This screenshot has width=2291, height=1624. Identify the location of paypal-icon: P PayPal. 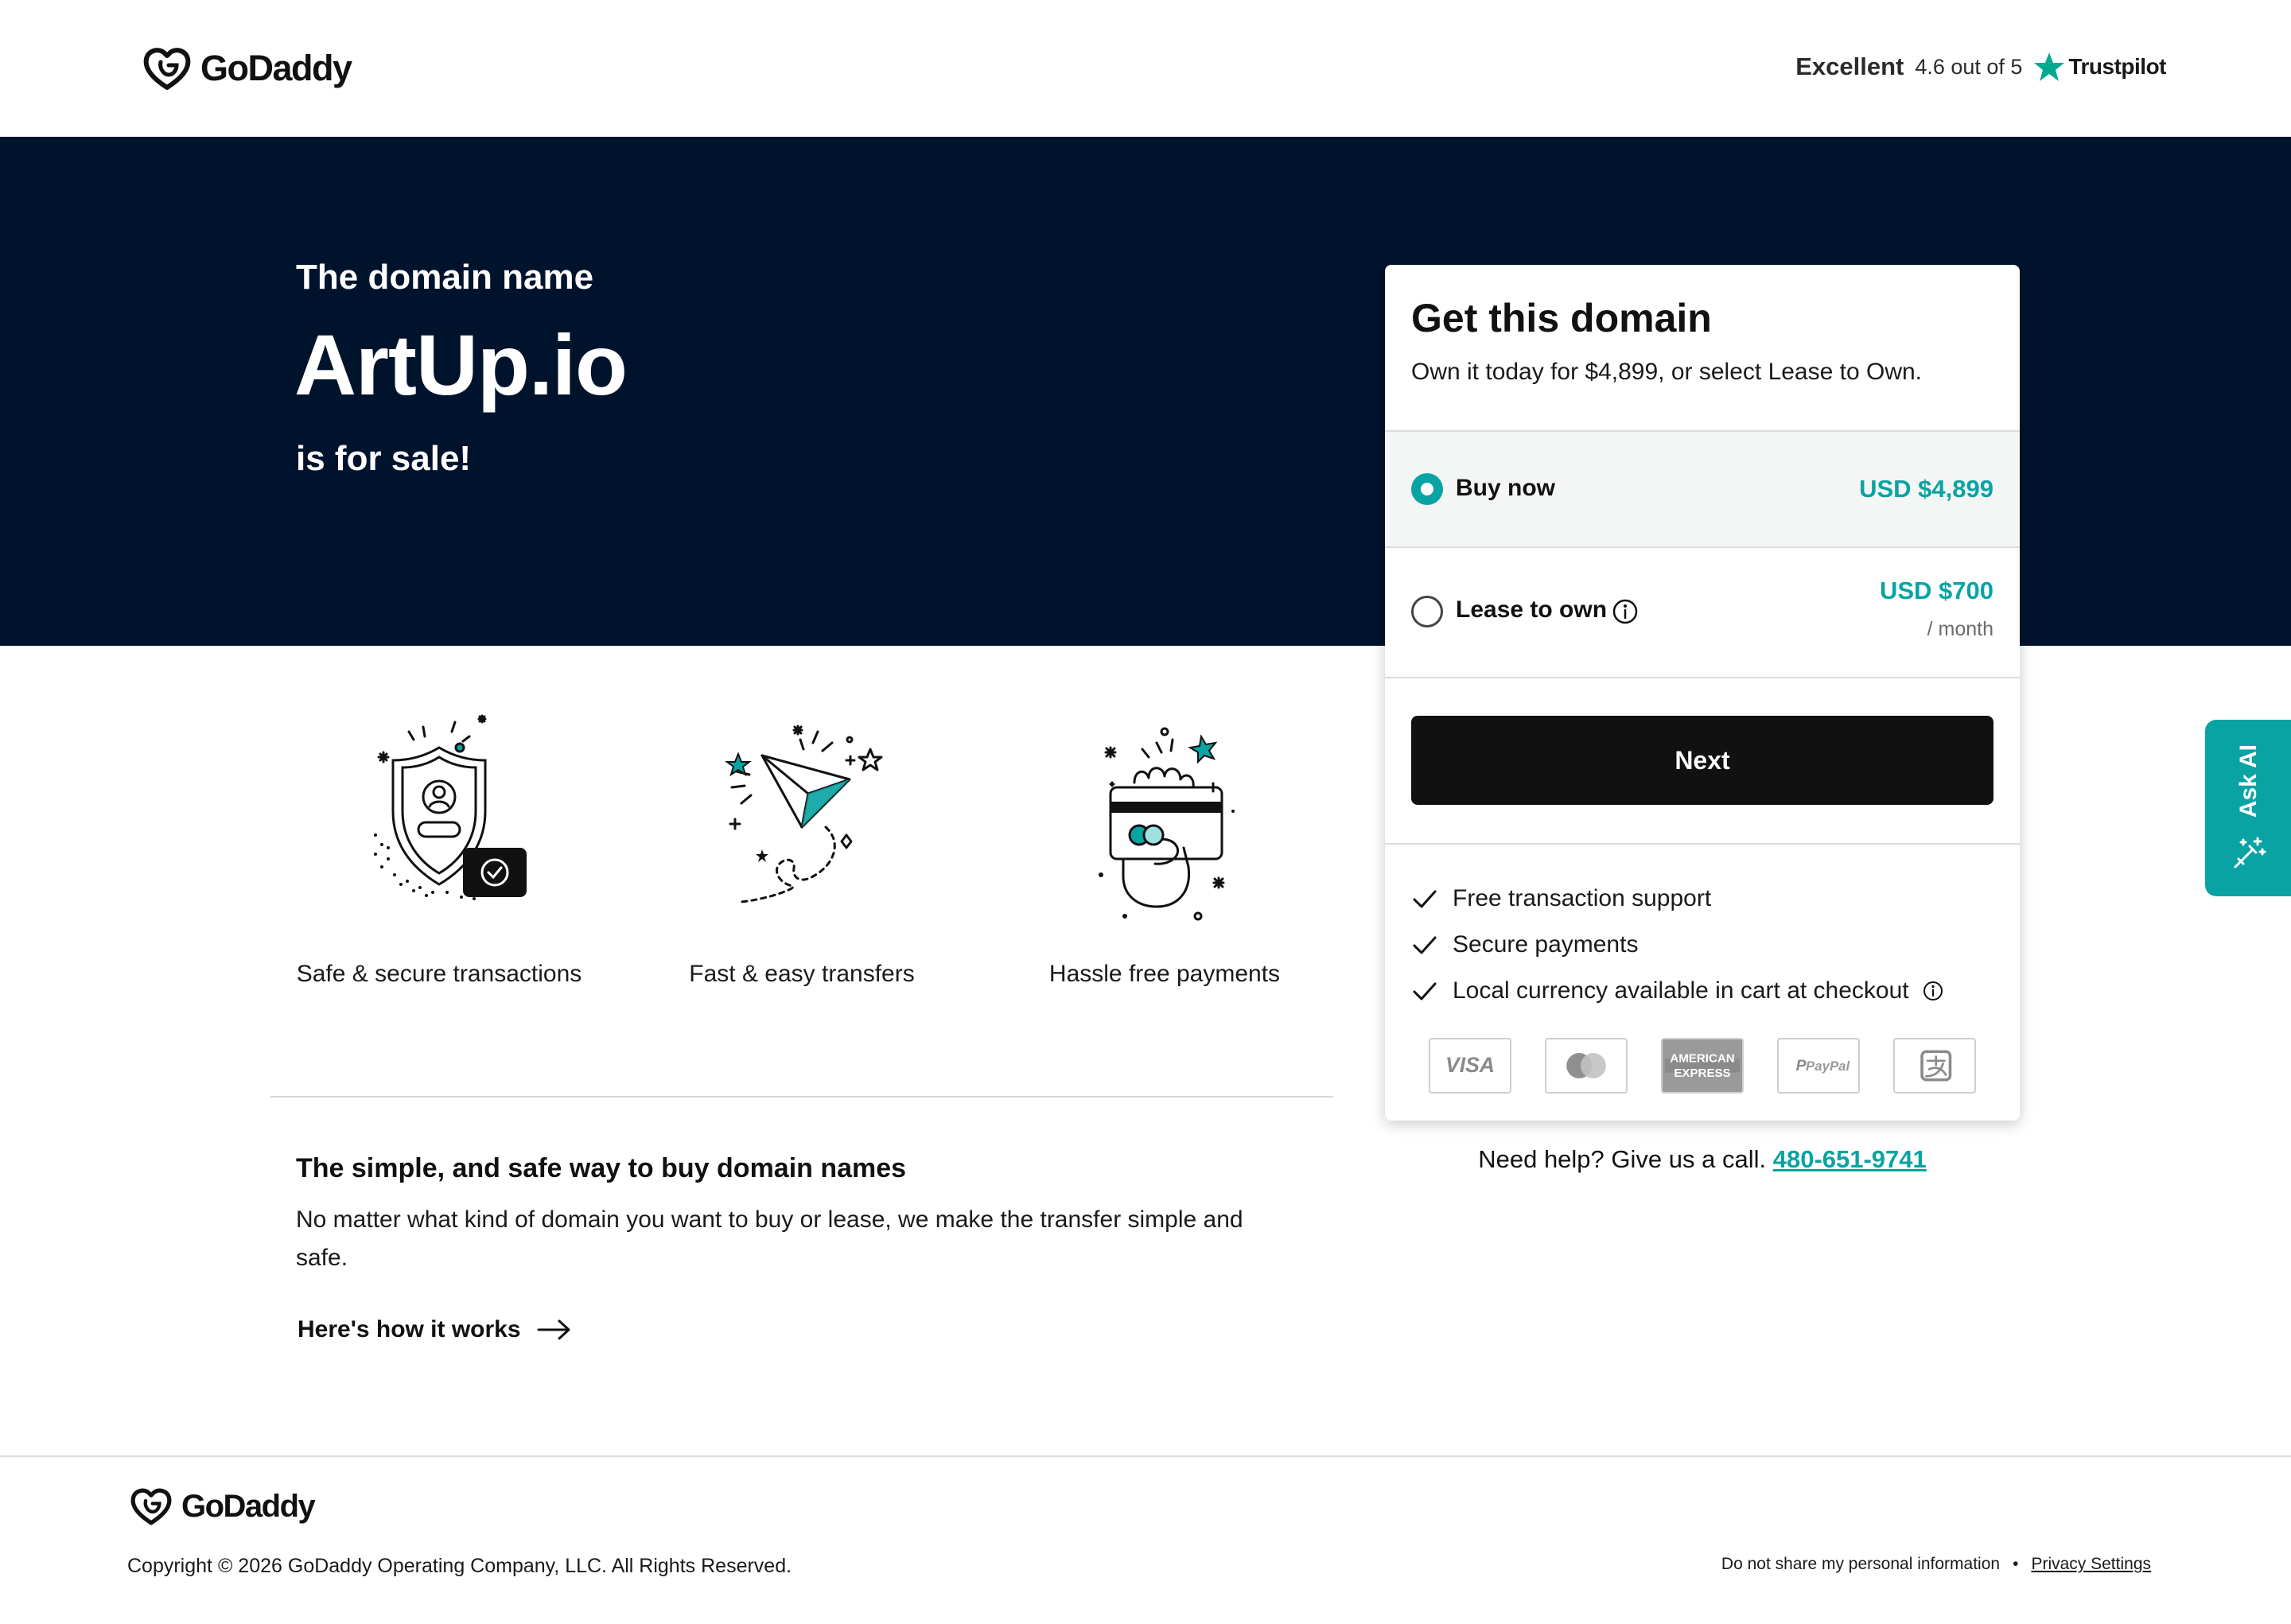
(1819, 1066).